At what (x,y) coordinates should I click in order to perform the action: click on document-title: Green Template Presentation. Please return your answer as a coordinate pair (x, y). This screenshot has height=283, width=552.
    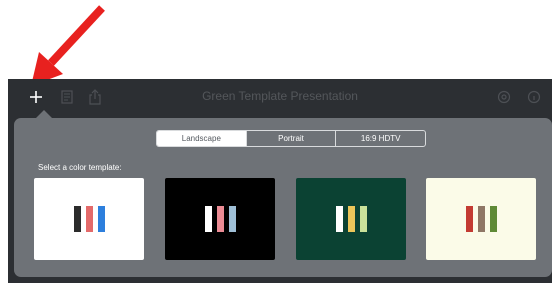
    Looking at the image, I should click on (280, 96).